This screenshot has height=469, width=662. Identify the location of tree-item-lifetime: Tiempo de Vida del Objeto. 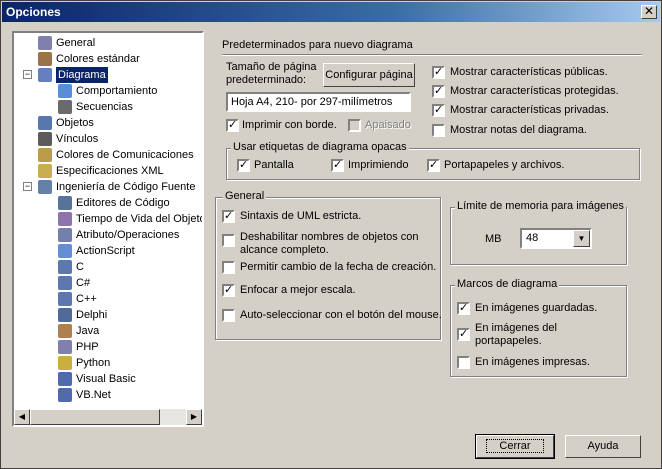
(108, 219).